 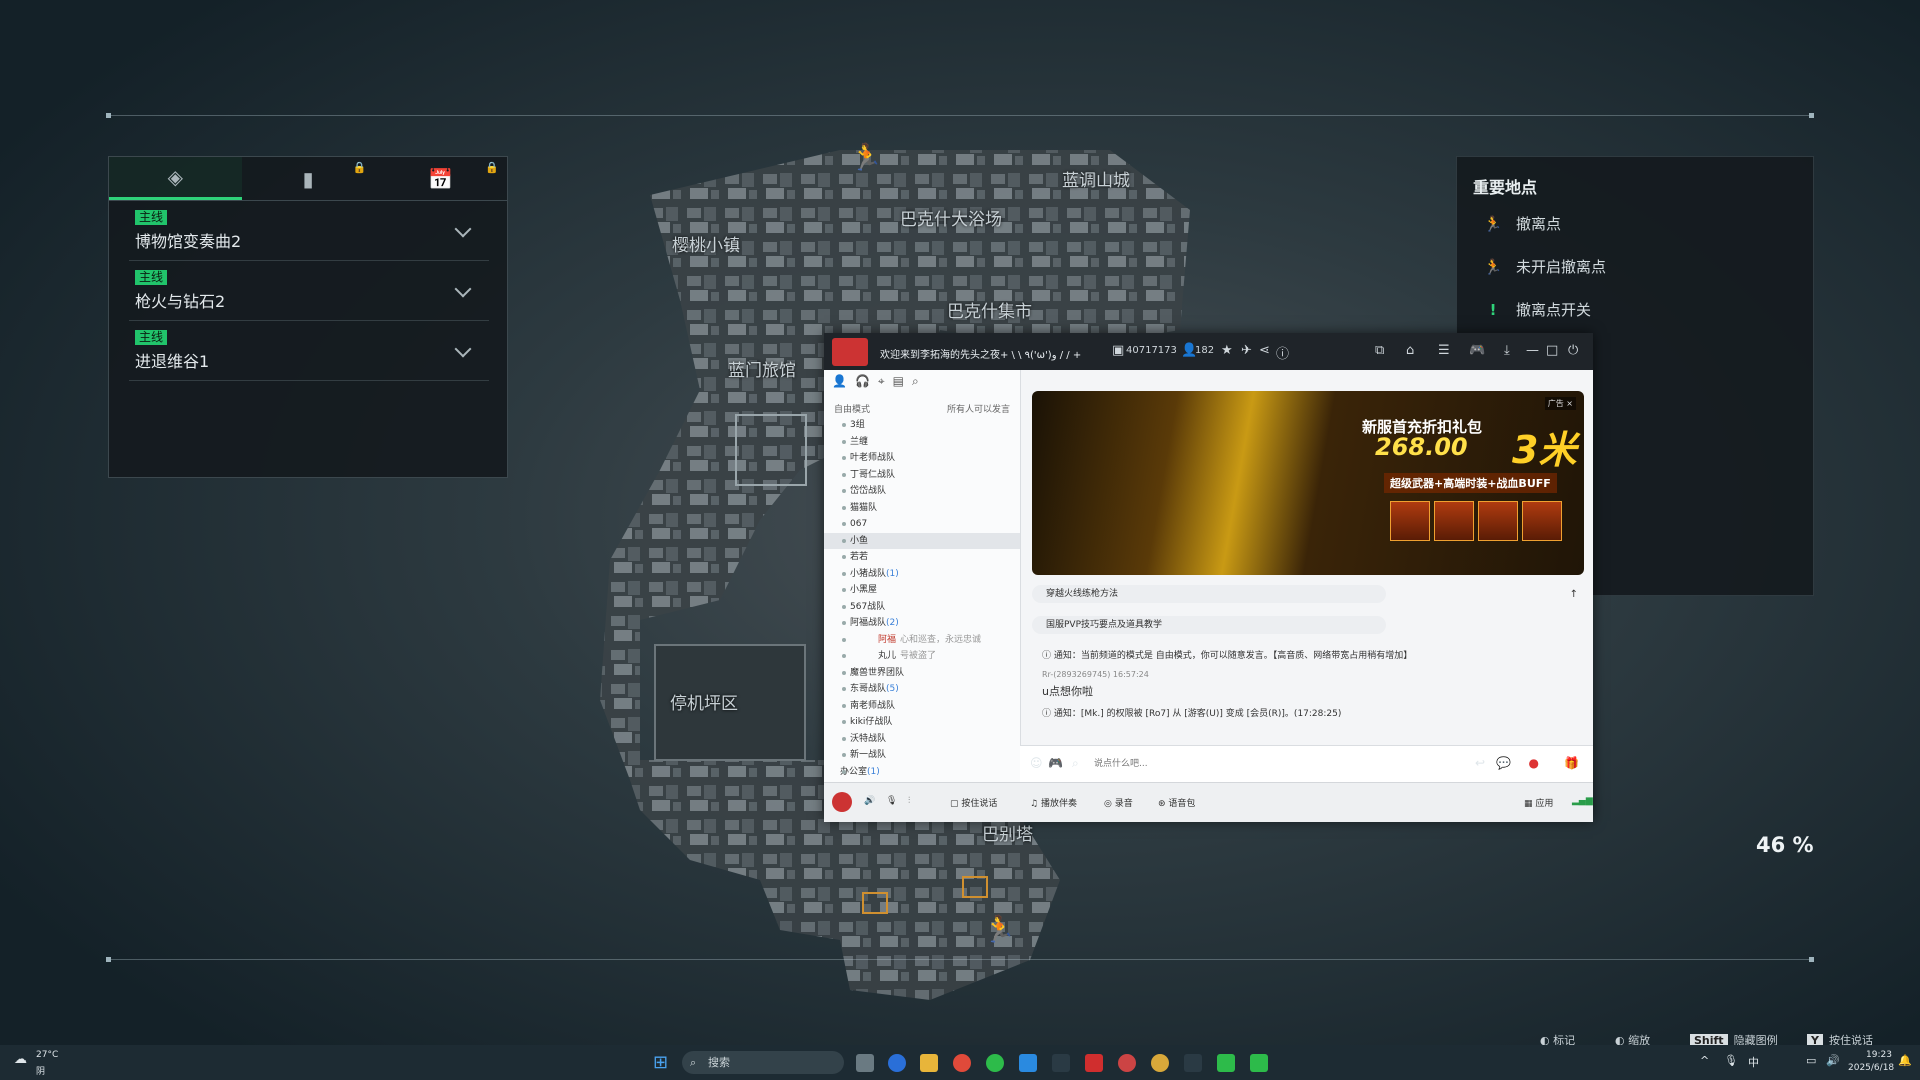 I want to click on home-icon: ⌂, so click(x=1410, y=350).